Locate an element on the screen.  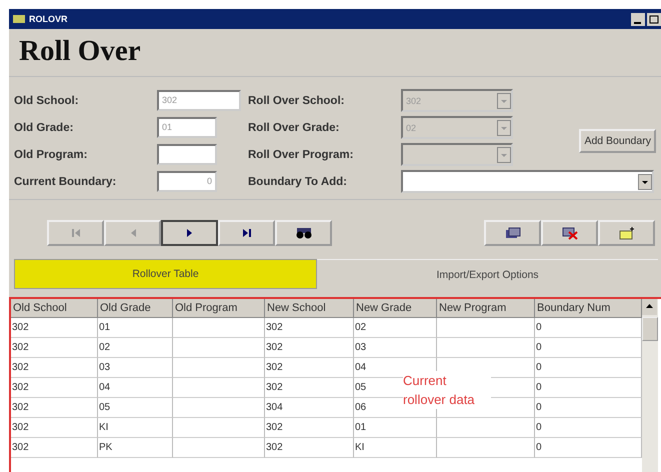
new-button is located at coordinates (626, 233).